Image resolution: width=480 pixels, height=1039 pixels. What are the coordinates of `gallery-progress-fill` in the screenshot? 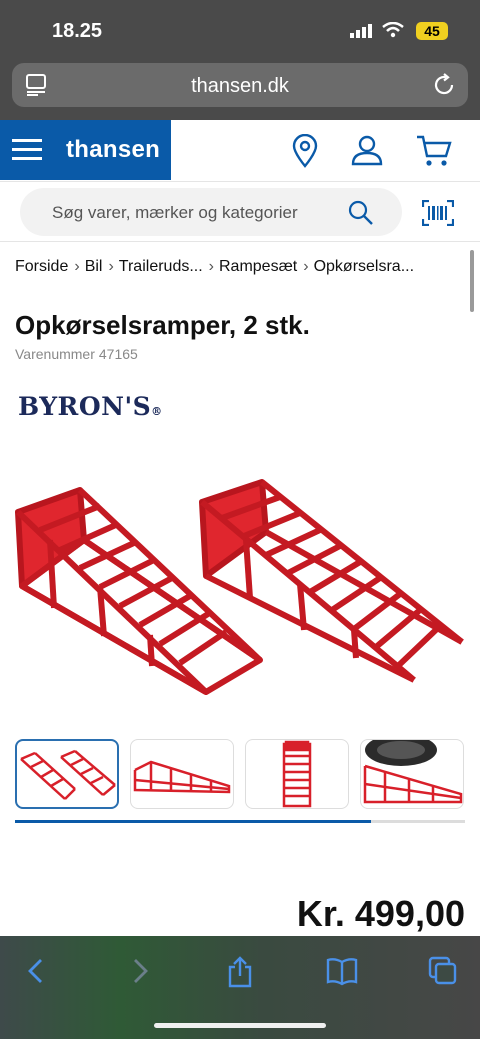 It's located at (193, 821).